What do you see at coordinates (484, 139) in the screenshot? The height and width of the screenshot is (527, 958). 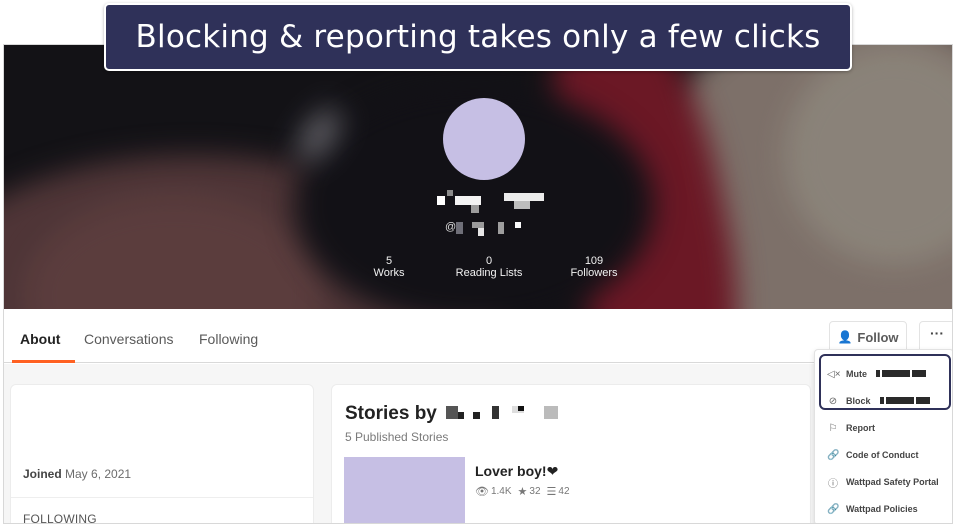 I see `avatar` at bounding box center [484, 139].